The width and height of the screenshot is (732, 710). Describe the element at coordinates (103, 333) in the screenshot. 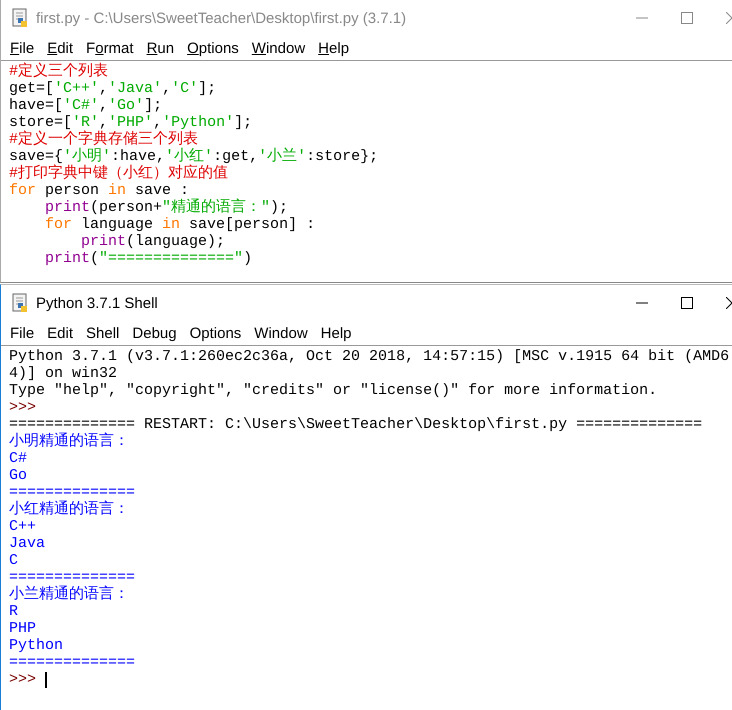

I see `menu-item: Shell` at that location.